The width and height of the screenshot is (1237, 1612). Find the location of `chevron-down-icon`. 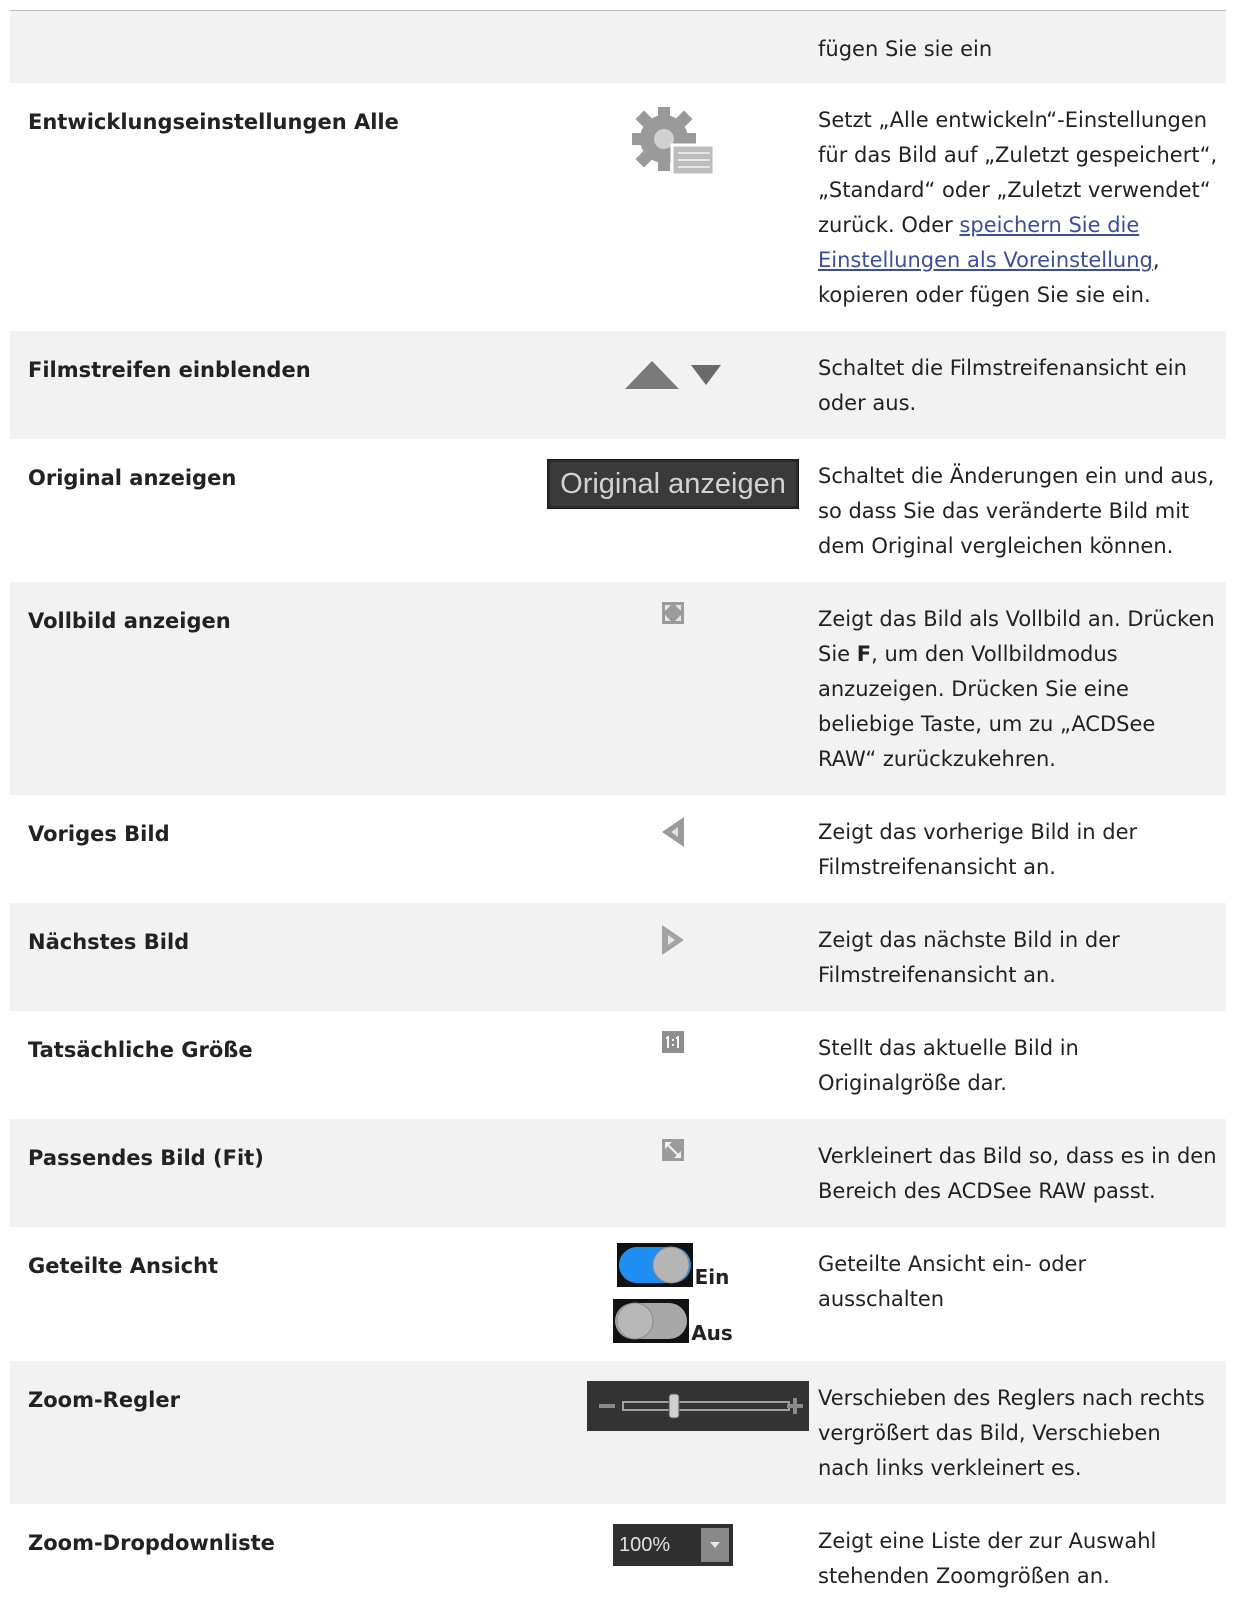

chevron-down-icon is located at coordinates (715, 1545).